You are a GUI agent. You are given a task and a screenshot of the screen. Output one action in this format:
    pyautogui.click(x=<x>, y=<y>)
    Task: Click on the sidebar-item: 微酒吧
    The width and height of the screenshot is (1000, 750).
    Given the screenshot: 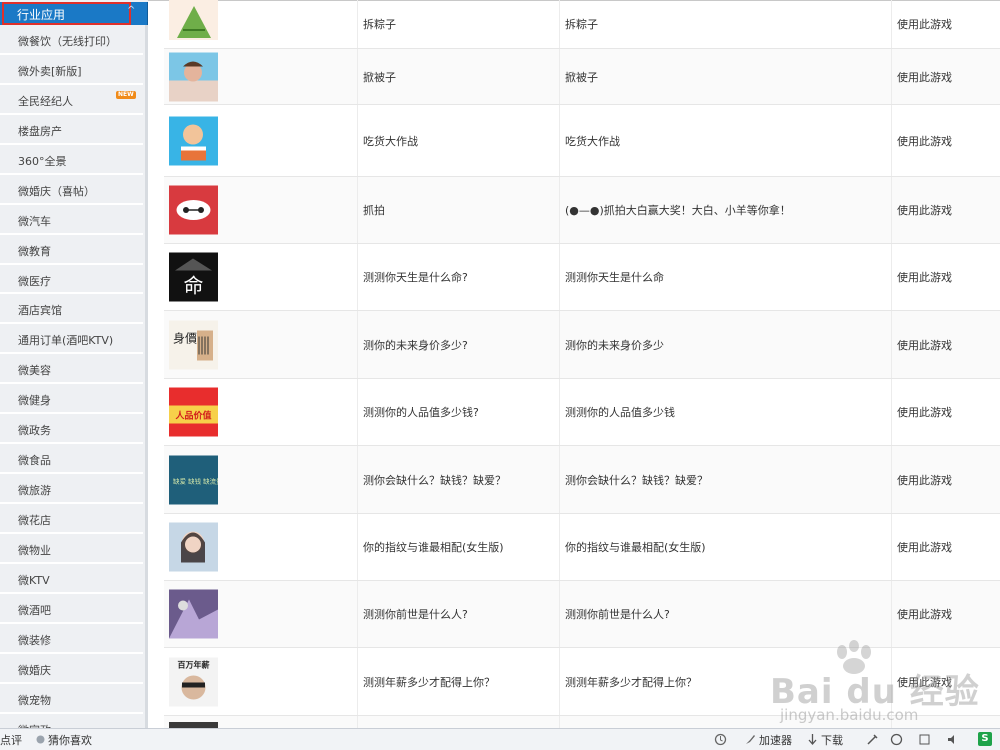 What is the action you would take?
    pyautogui.click(x=71, y=609)
    